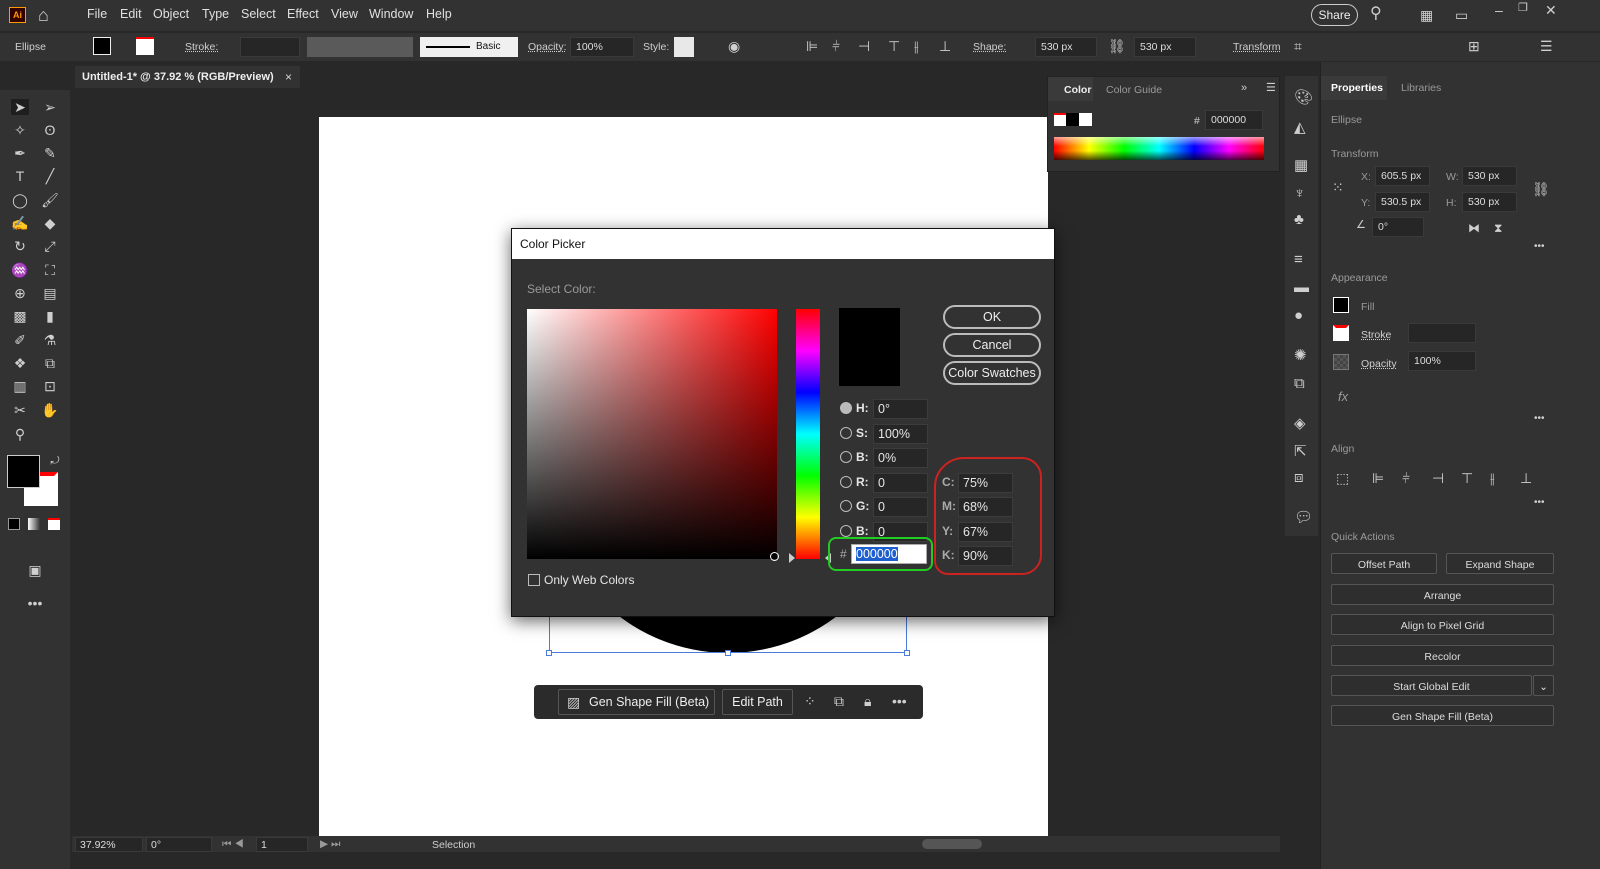 Image resolution: width=1600 pixels, height=869 pixels. I want to click on flip-horizontal-icon: ⧓, so click(1474, 228).